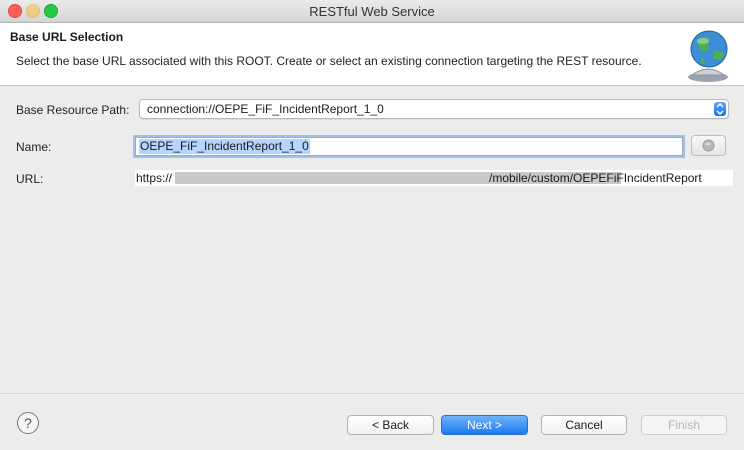  What do you see at coordinates (484, 425) in the screenshot?
I see `next-button: Next >` at bounding box center [484, 425].